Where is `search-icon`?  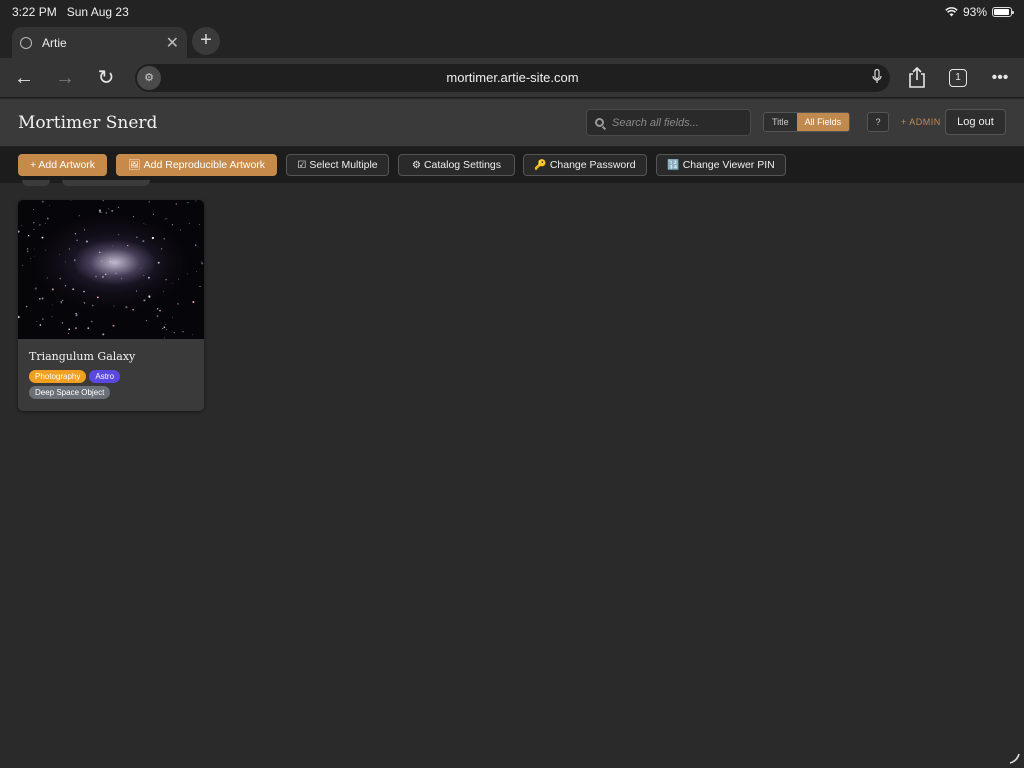
search-icon is located at coordinates (599, 122).